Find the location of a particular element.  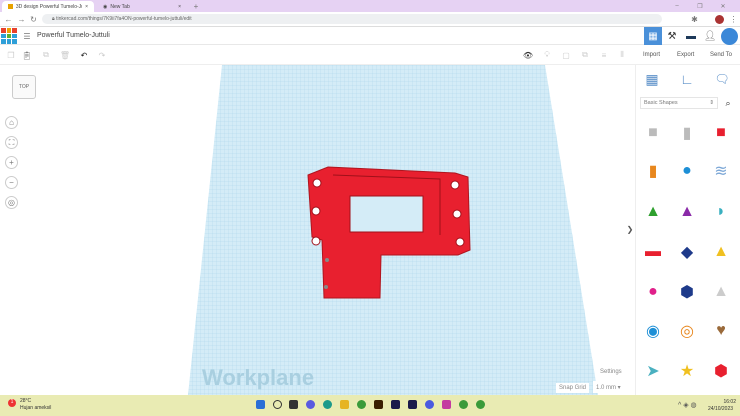

zoom-in-icon: + is located at coordinates (11, 162).